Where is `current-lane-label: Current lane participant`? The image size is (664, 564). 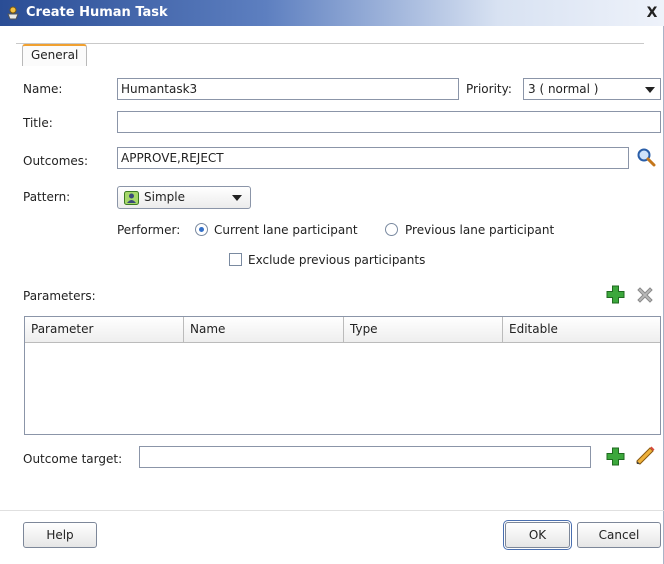 current-lane-label: Current lane participant is located at coordinates (286, 230).